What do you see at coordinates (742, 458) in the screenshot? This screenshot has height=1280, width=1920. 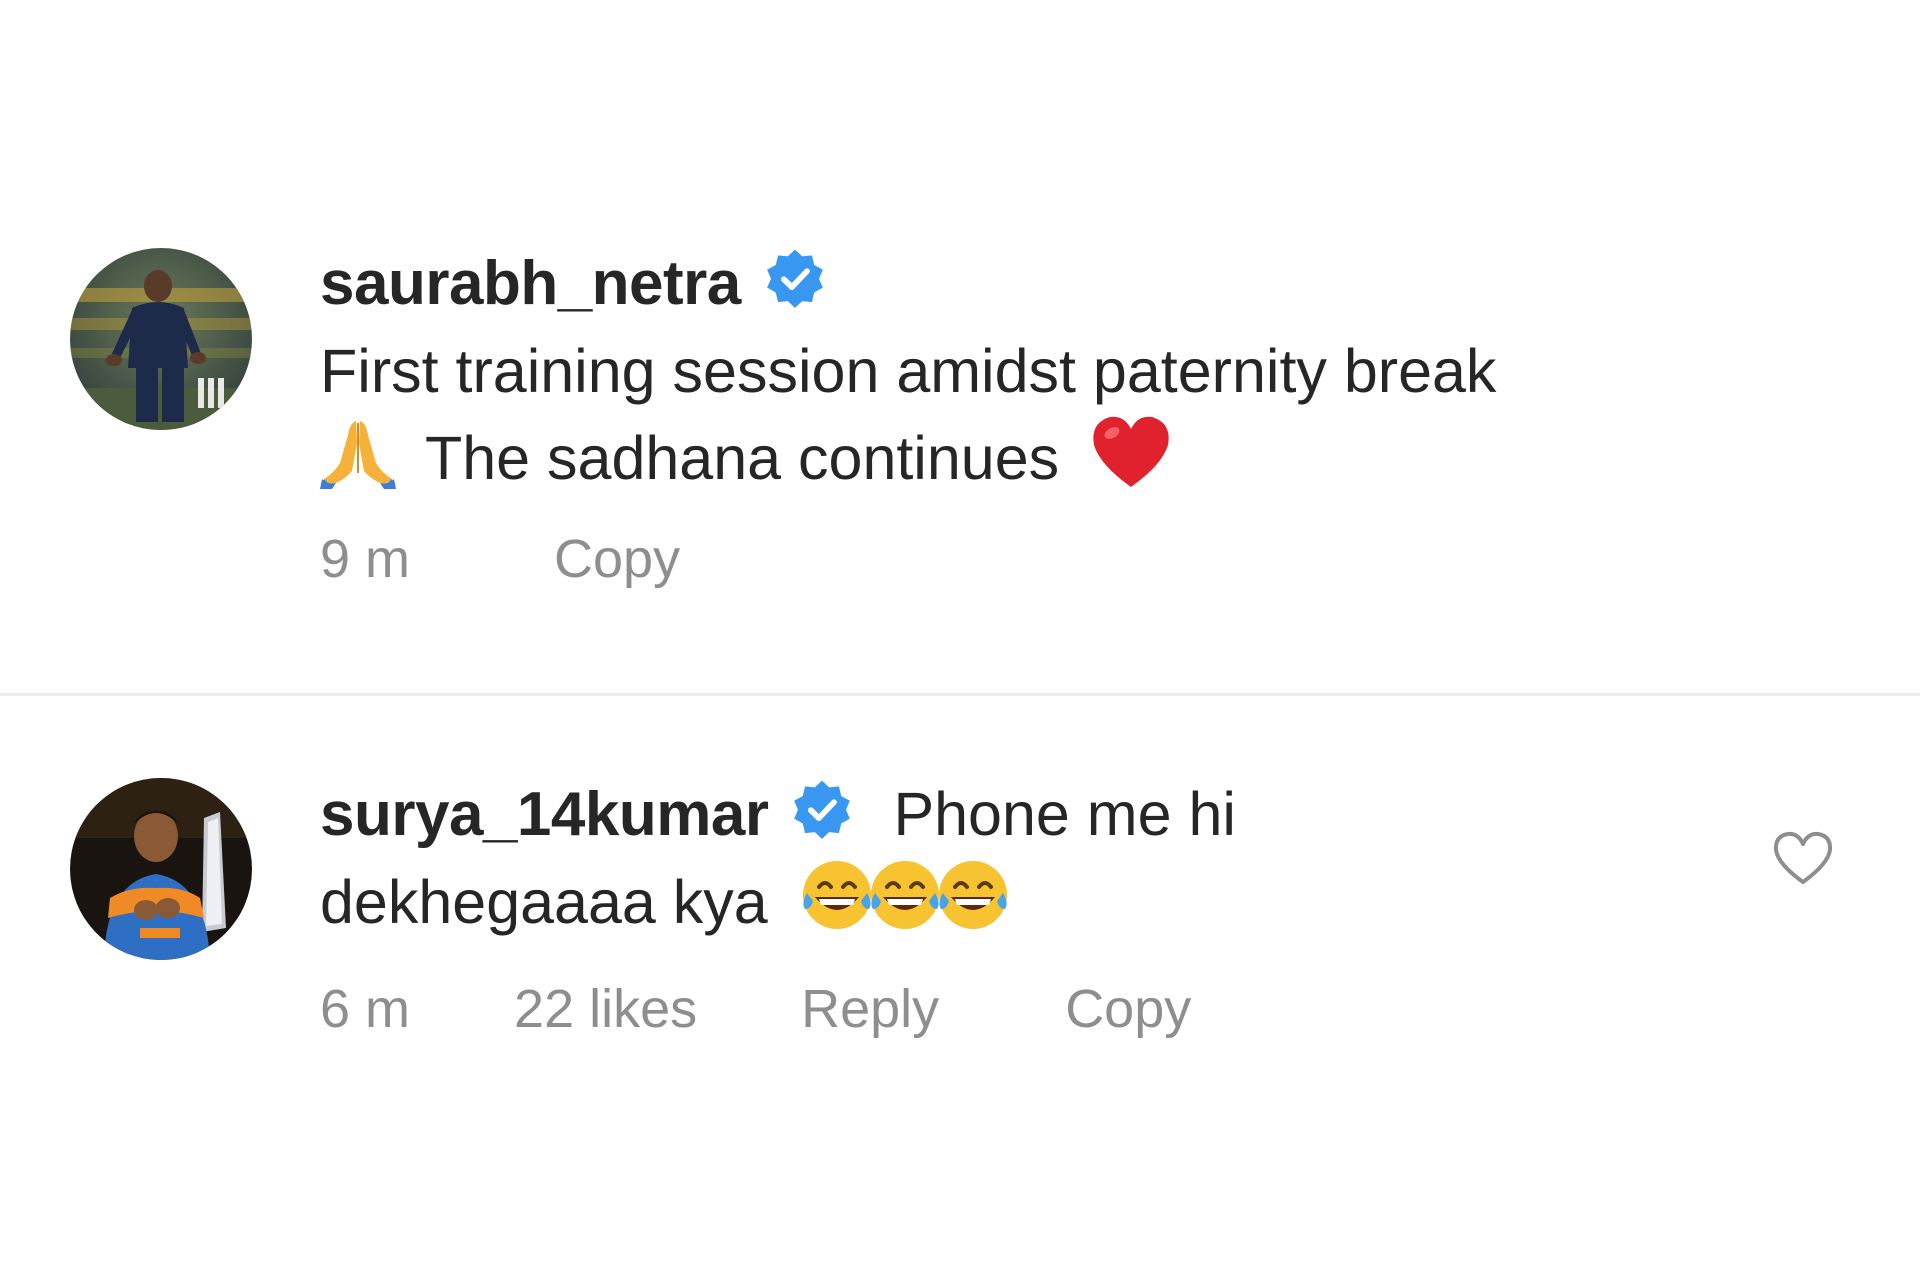 I see `comment-text-line-2-label: The sadhana continues` at bounding box center [742, 458].